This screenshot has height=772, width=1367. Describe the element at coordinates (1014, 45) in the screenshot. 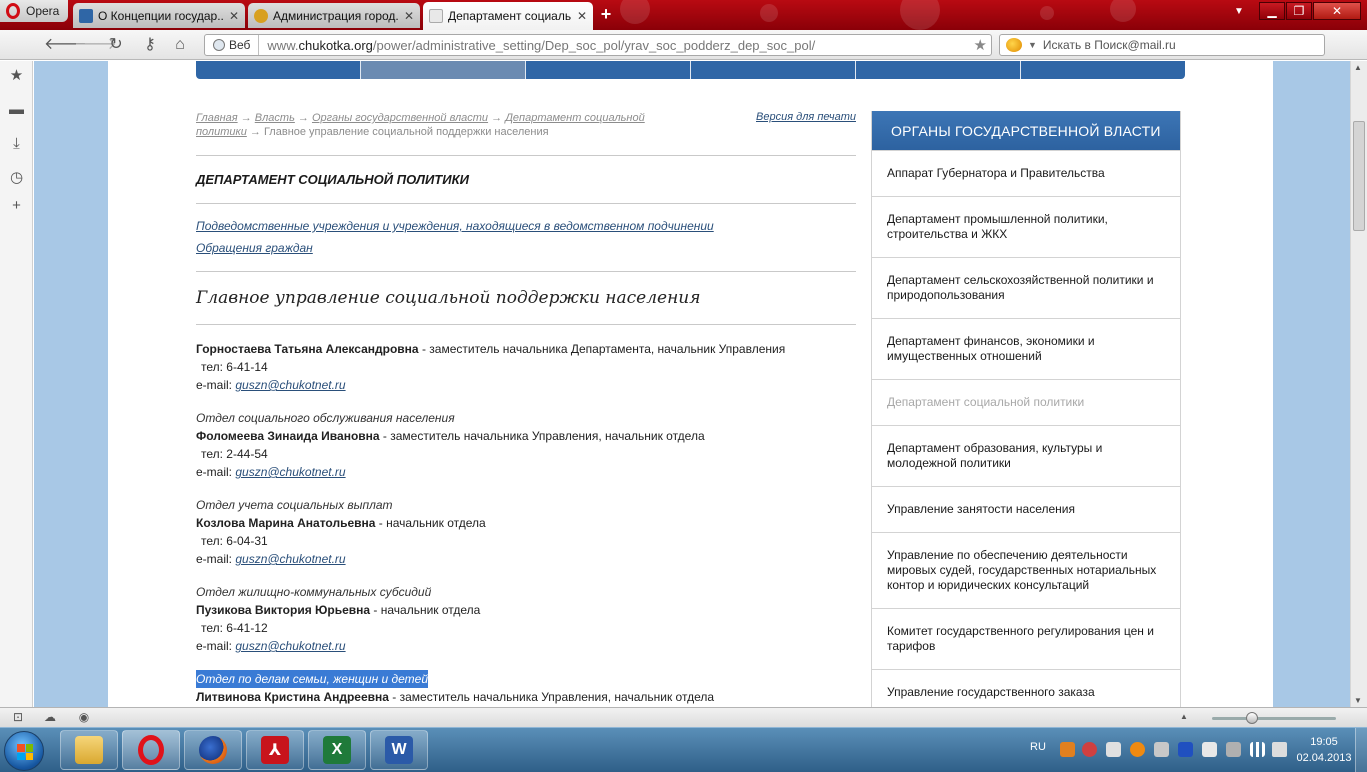

I see `search-engine-icon` at that location.